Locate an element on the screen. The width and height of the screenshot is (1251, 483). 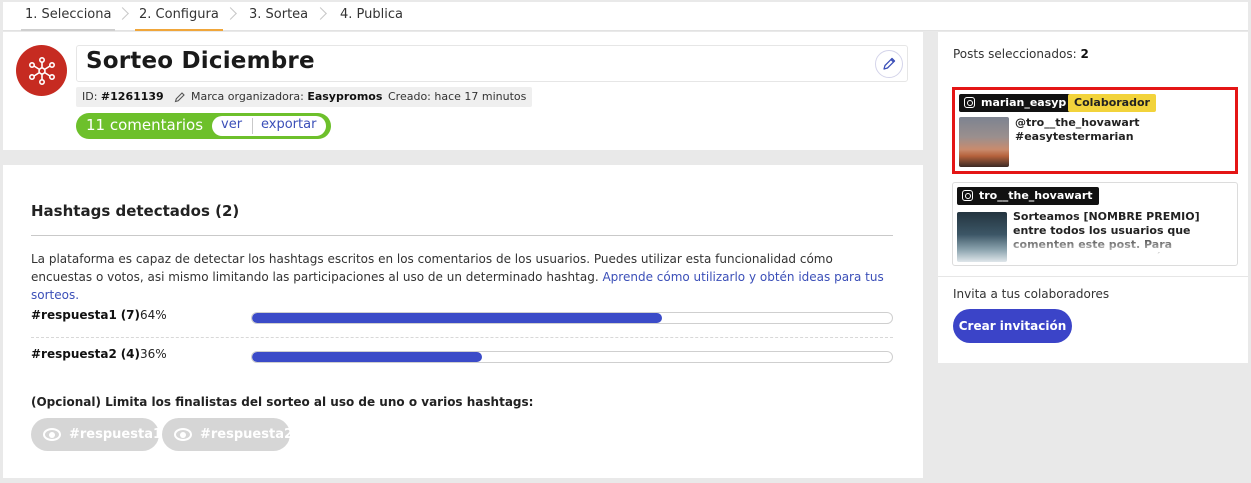
post-username: marian_easyp is located at coordinates (1024, 102).